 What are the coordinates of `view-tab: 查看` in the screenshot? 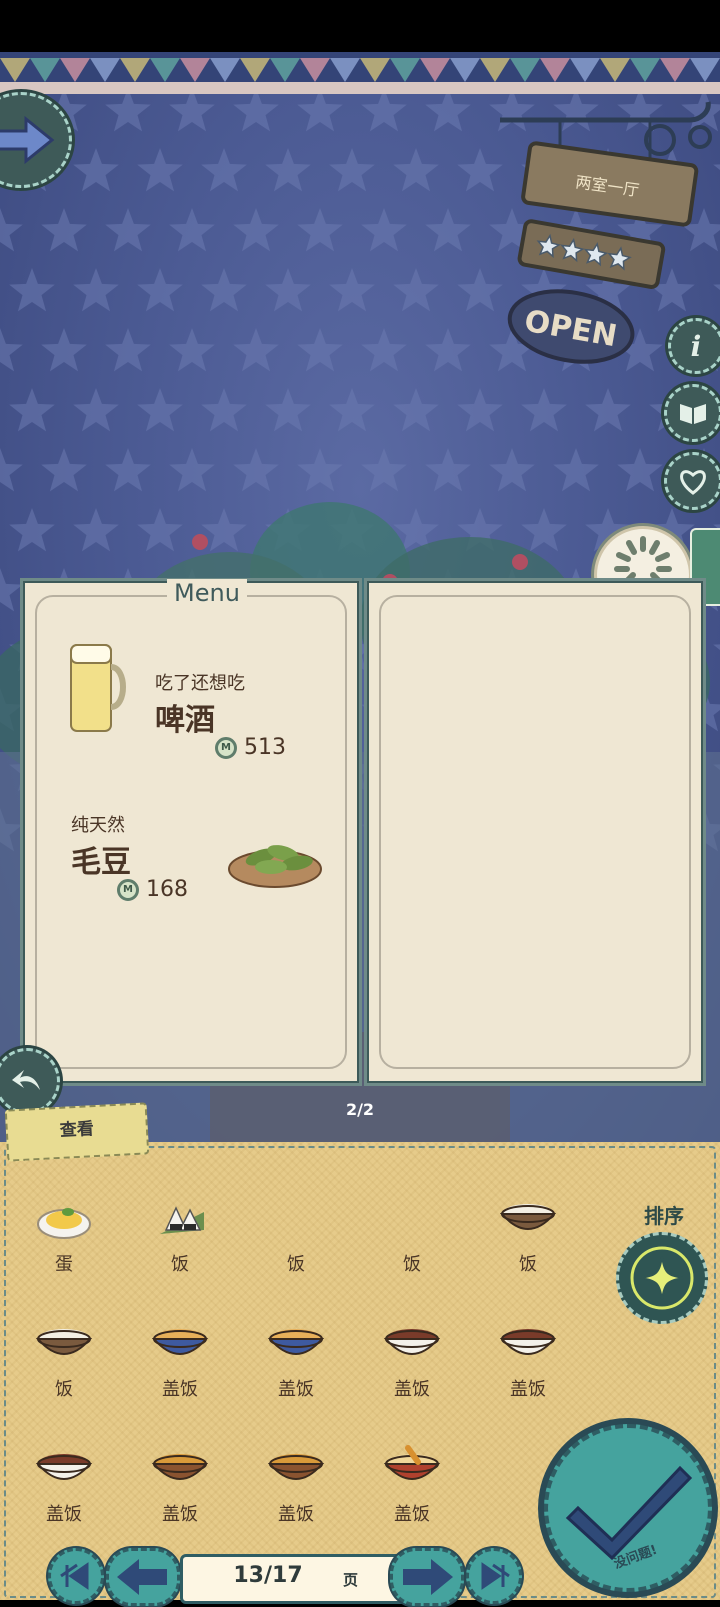 It's located at (77, 1132).